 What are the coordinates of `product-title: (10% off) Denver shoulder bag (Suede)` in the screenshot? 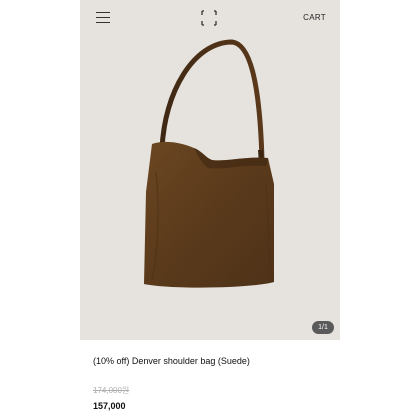 It's located at (171, 361).